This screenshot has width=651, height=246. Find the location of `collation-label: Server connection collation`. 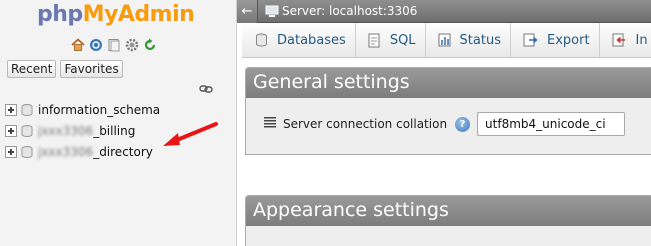

collation-label: Server connection collation is located at coordinates (365, 124).